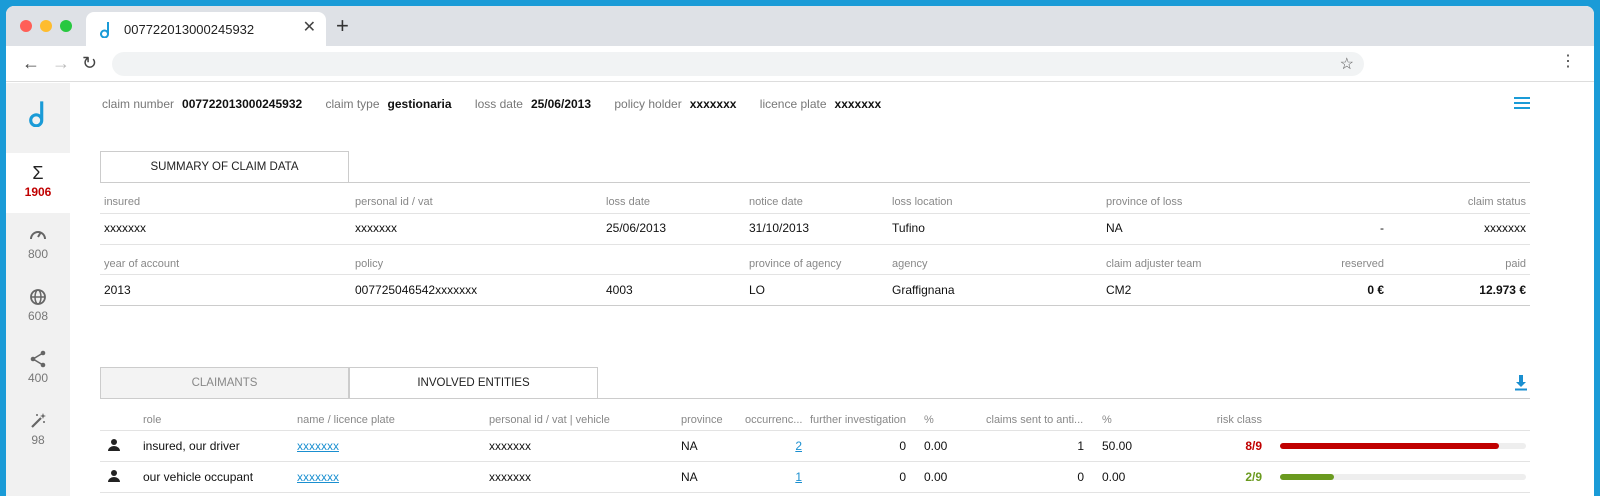 The width and height of the screenshot is (1600, 496). What do you see at coordinates (31, 63) in the screenshot?
I see `back-icon: ←` at bounding box center [31, 63].